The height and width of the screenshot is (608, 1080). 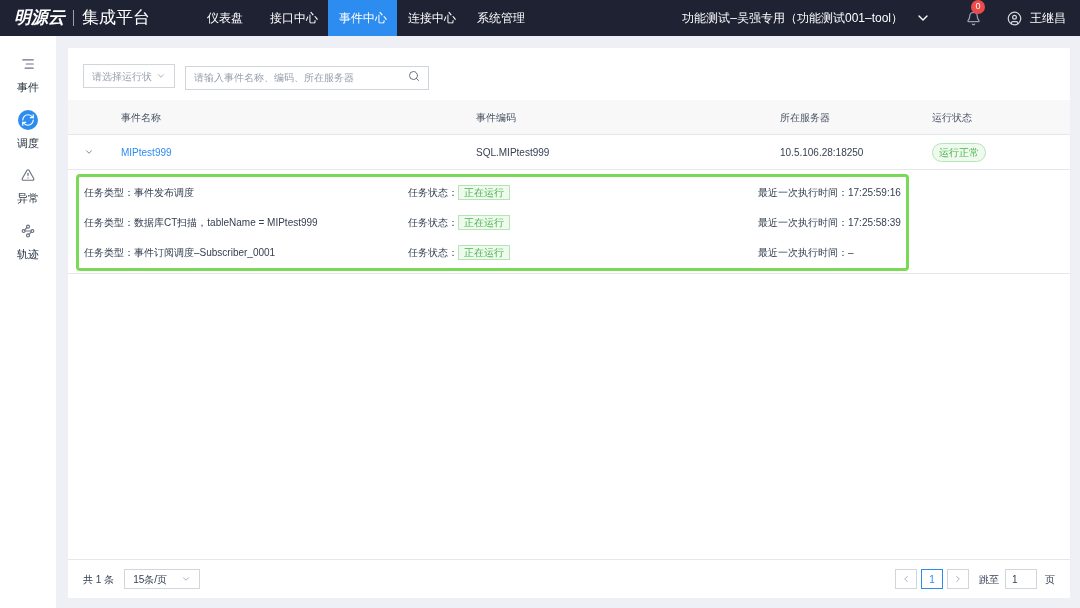 I want to click on prev-page-button, so click(x=906, y=579).